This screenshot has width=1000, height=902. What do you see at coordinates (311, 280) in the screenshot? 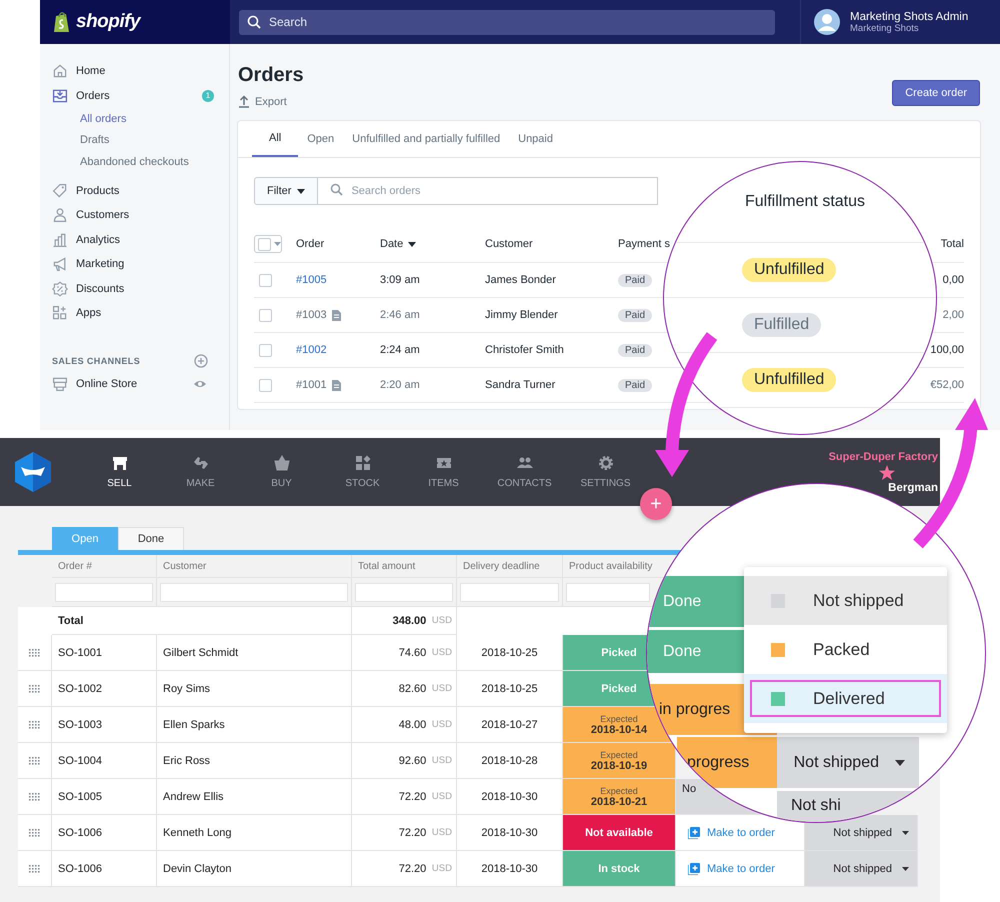
I see `order-link: #1005` at bounding box center [311, 280].